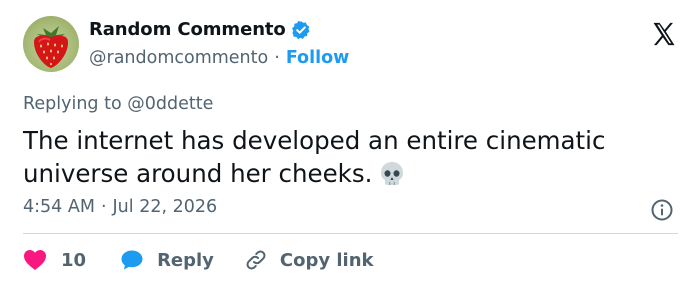 This screenshot has height=287, width=700. I want to click on reply-bubble-icon, so click(132, 260).